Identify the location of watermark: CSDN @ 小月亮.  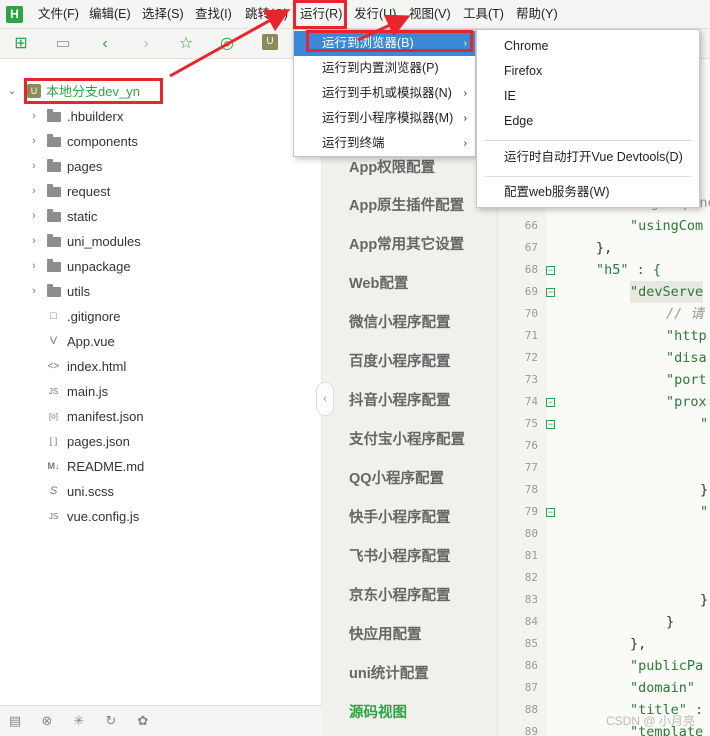
(650, 721).